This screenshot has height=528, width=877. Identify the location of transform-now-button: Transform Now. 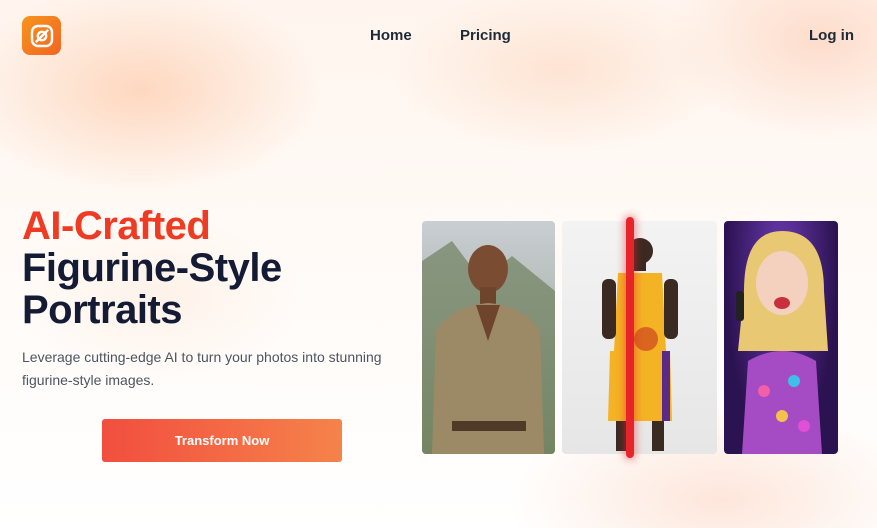
(222, 440).